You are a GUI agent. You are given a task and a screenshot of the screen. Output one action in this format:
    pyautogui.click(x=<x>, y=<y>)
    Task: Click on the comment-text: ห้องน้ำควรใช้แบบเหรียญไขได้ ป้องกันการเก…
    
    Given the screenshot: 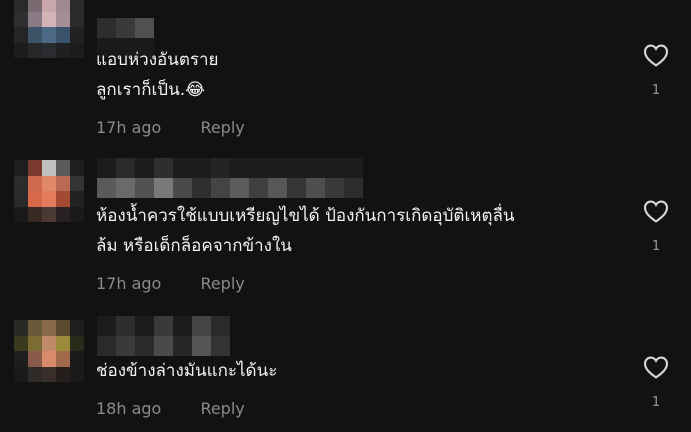 What is the action you would take?
    pyautogui.click(x=305, y=231)
    